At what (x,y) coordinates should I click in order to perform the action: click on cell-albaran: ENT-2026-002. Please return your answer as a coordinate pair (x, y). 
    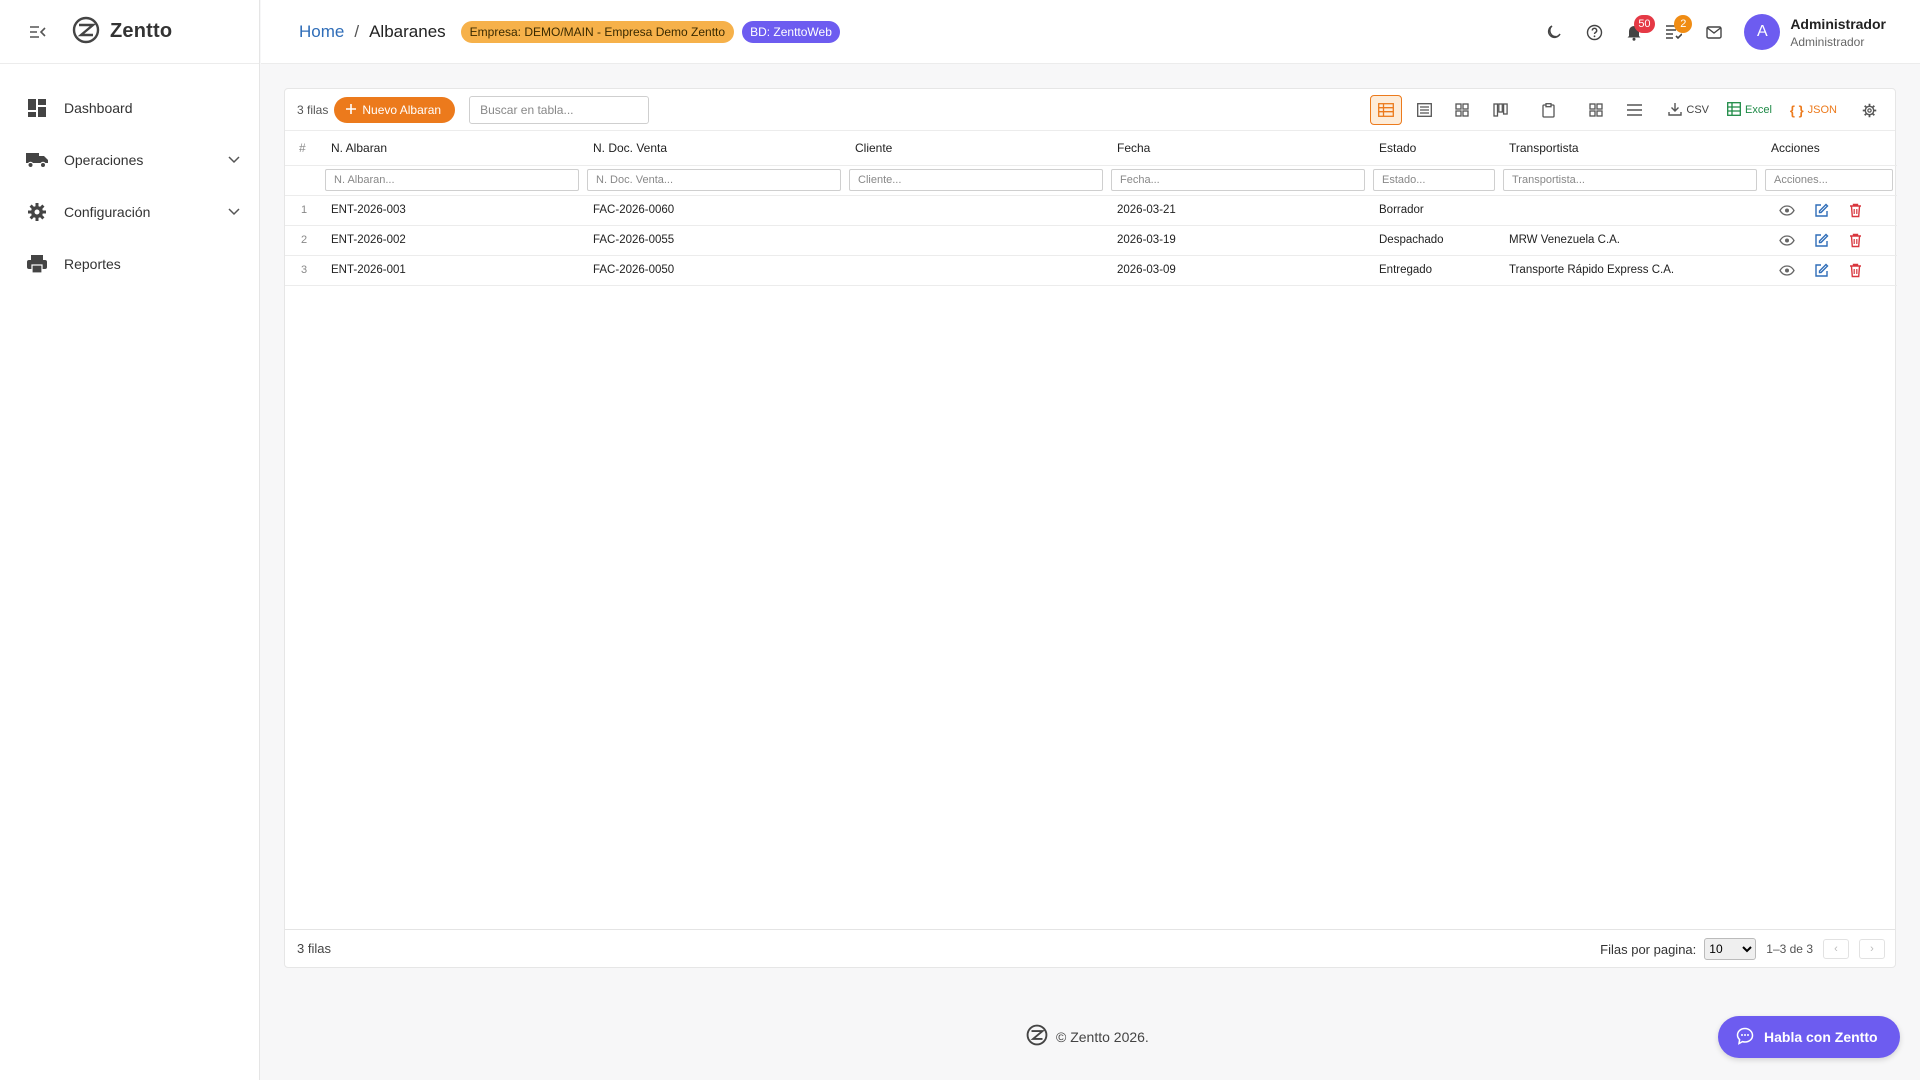
    Looking at the image, I should click on (452, 240).